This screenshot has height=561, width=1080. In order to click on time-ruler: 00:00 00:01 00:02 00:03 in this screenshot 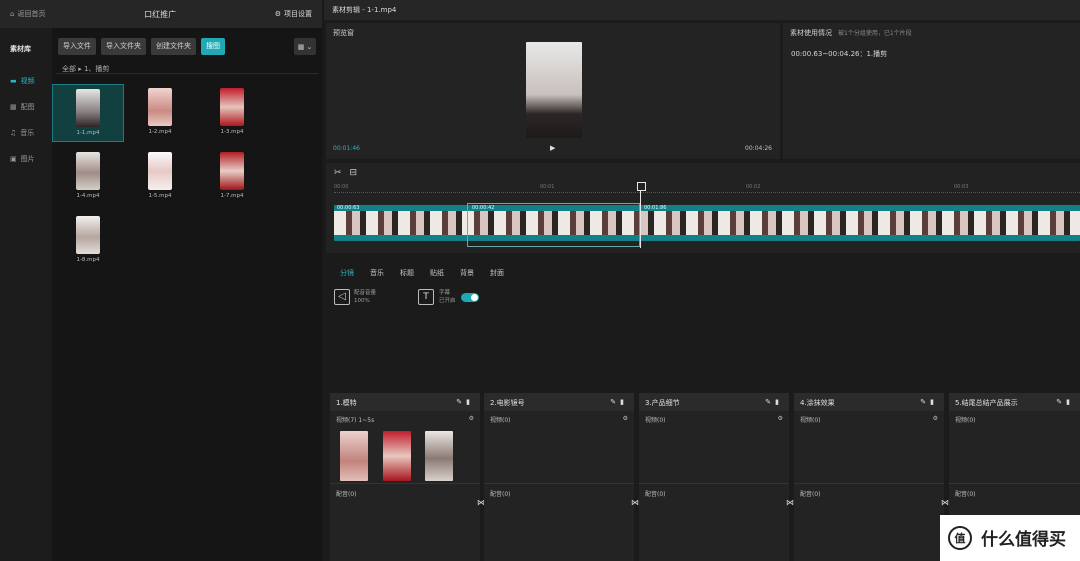, I will do `click(707, 188)`.